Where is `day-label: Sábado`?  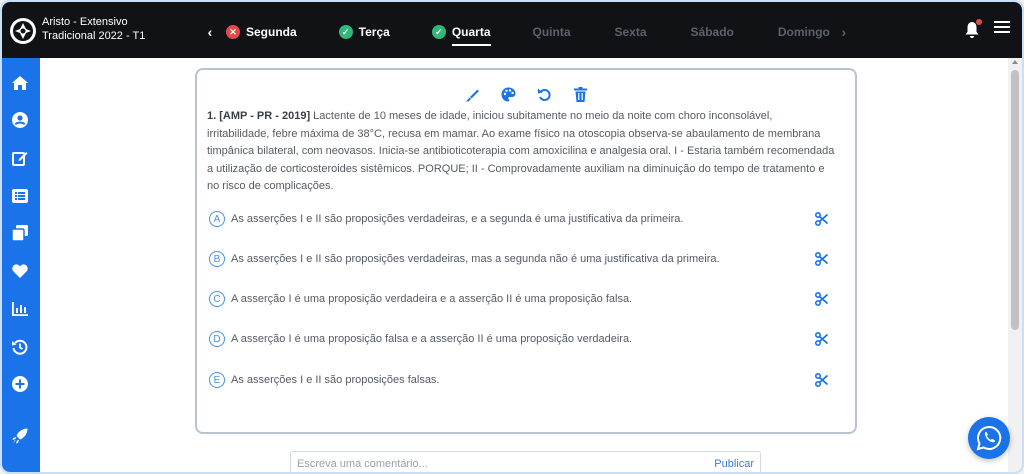 day-label: Sábado is located at coordinates (712, 32).